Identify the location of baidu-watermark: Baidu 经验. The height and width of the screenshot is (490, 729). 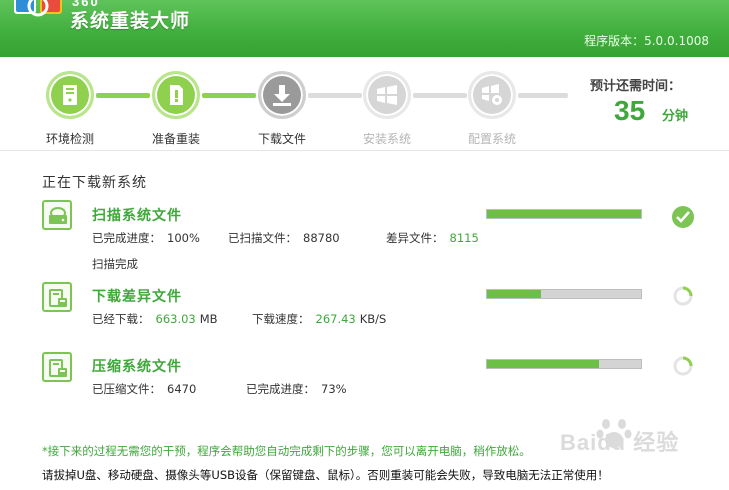
(640, 435).